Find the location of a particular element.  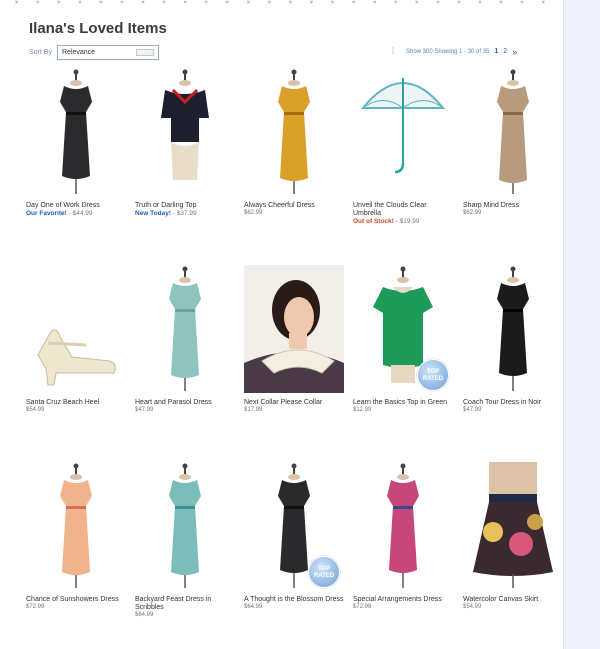

page-2-link: 2 is located at coordinates (505, 51).